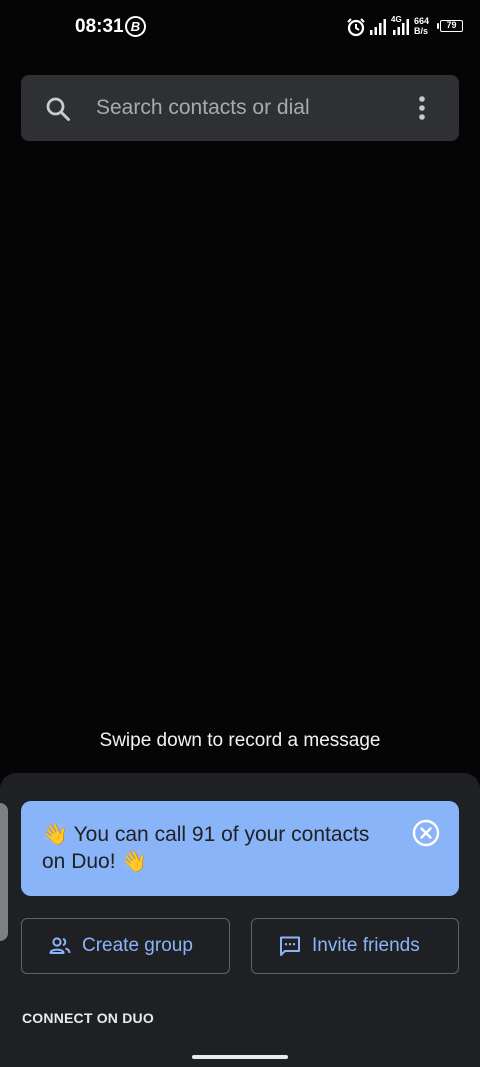  What do you see at coordinates (356, 27) in the screenshot?
I see `alarm-icon` at bounding box center [356, 27].